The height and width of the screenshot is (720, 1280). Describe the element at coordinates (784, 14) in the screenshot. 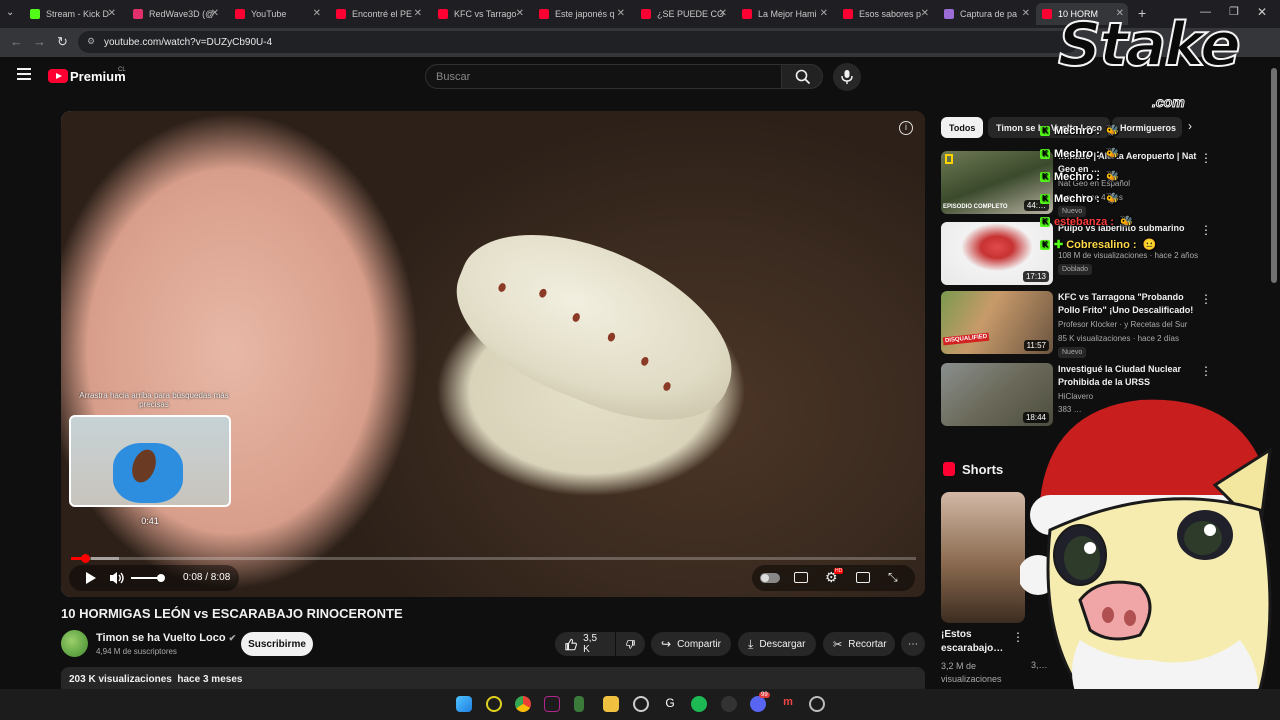

I see `browser-tab: La Mejor Hami ✕` at that location.